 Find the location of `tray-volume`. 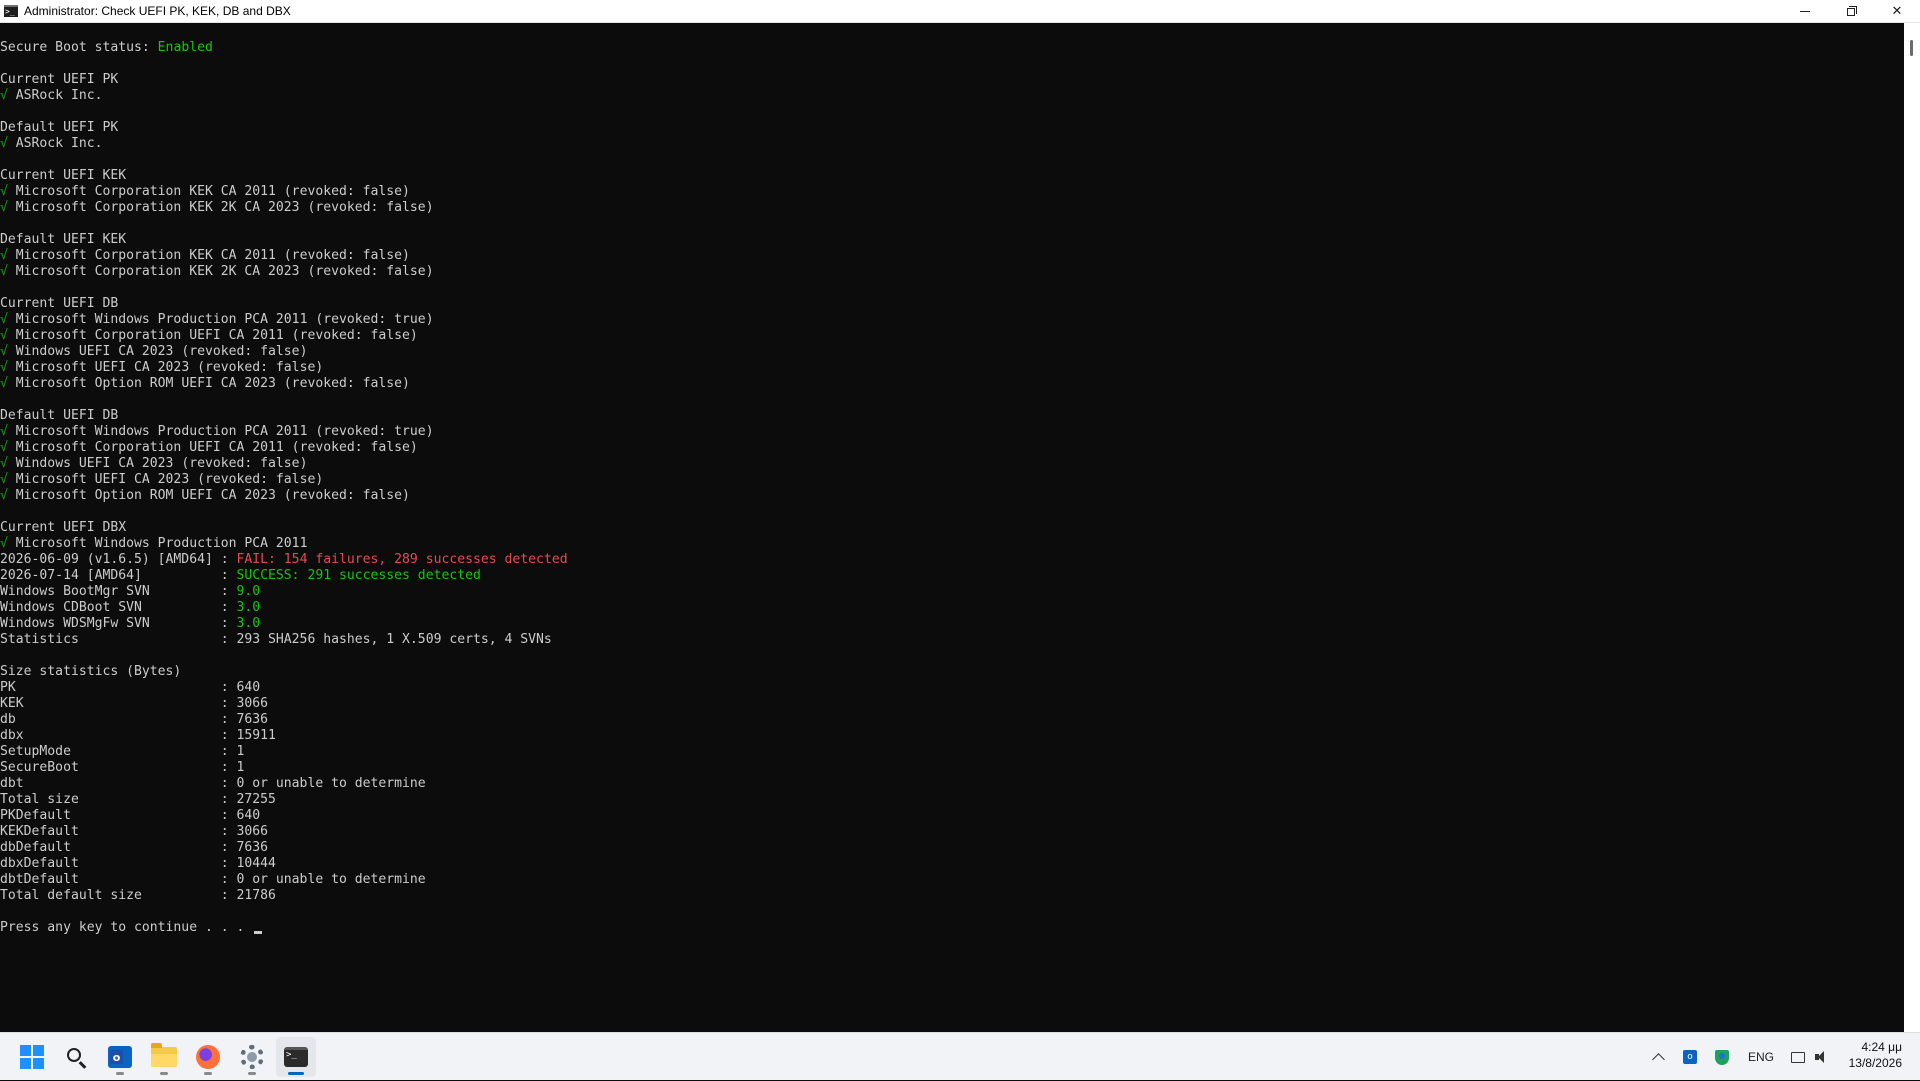

tray-volume is located at coordinates (1822, 1057).